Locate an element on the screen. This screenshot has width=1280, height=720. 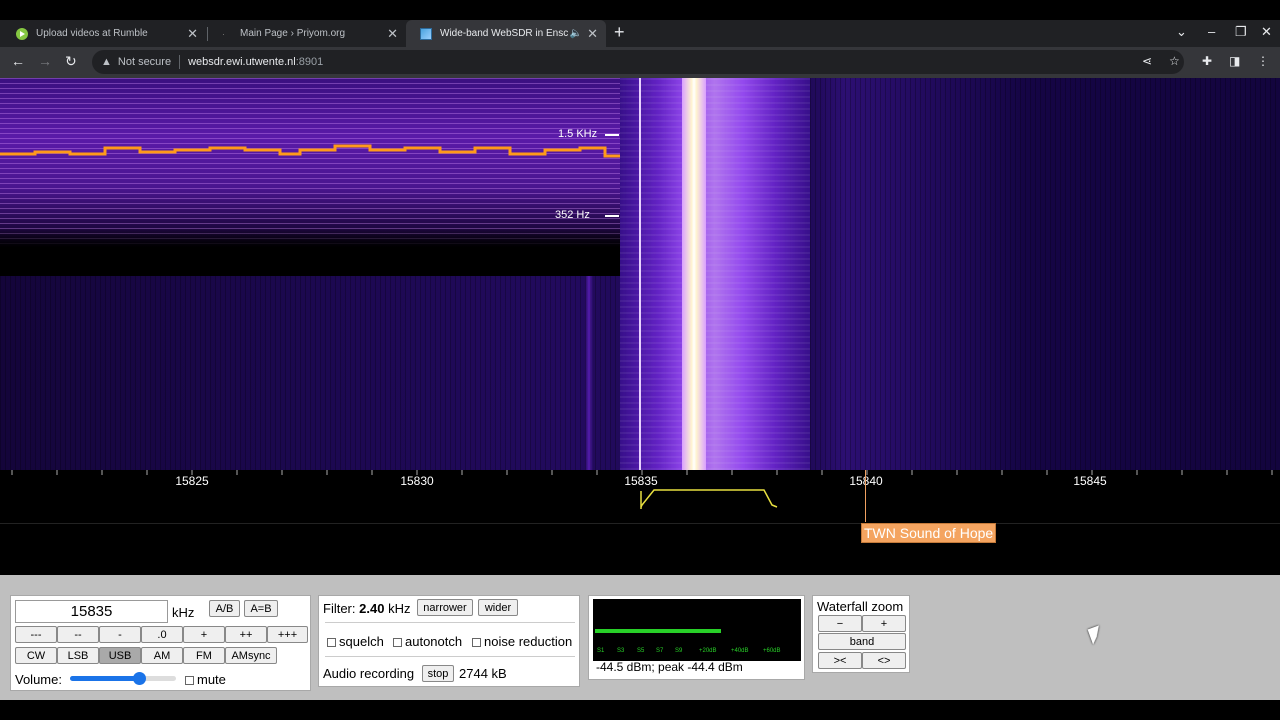
tab-websdr: Wide-band WebSDR in Ensche 🔈 ✕ is located at coordinates (506, 33).